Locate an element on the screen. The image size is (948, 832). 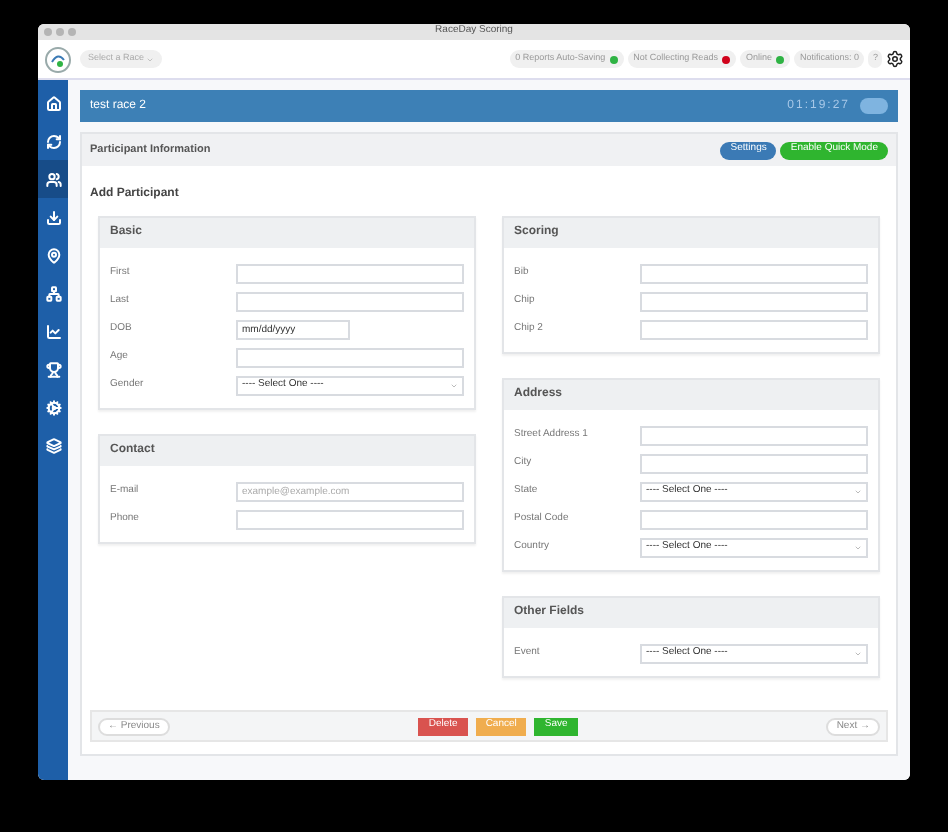
users-icon is located at coordinates (53, 179).